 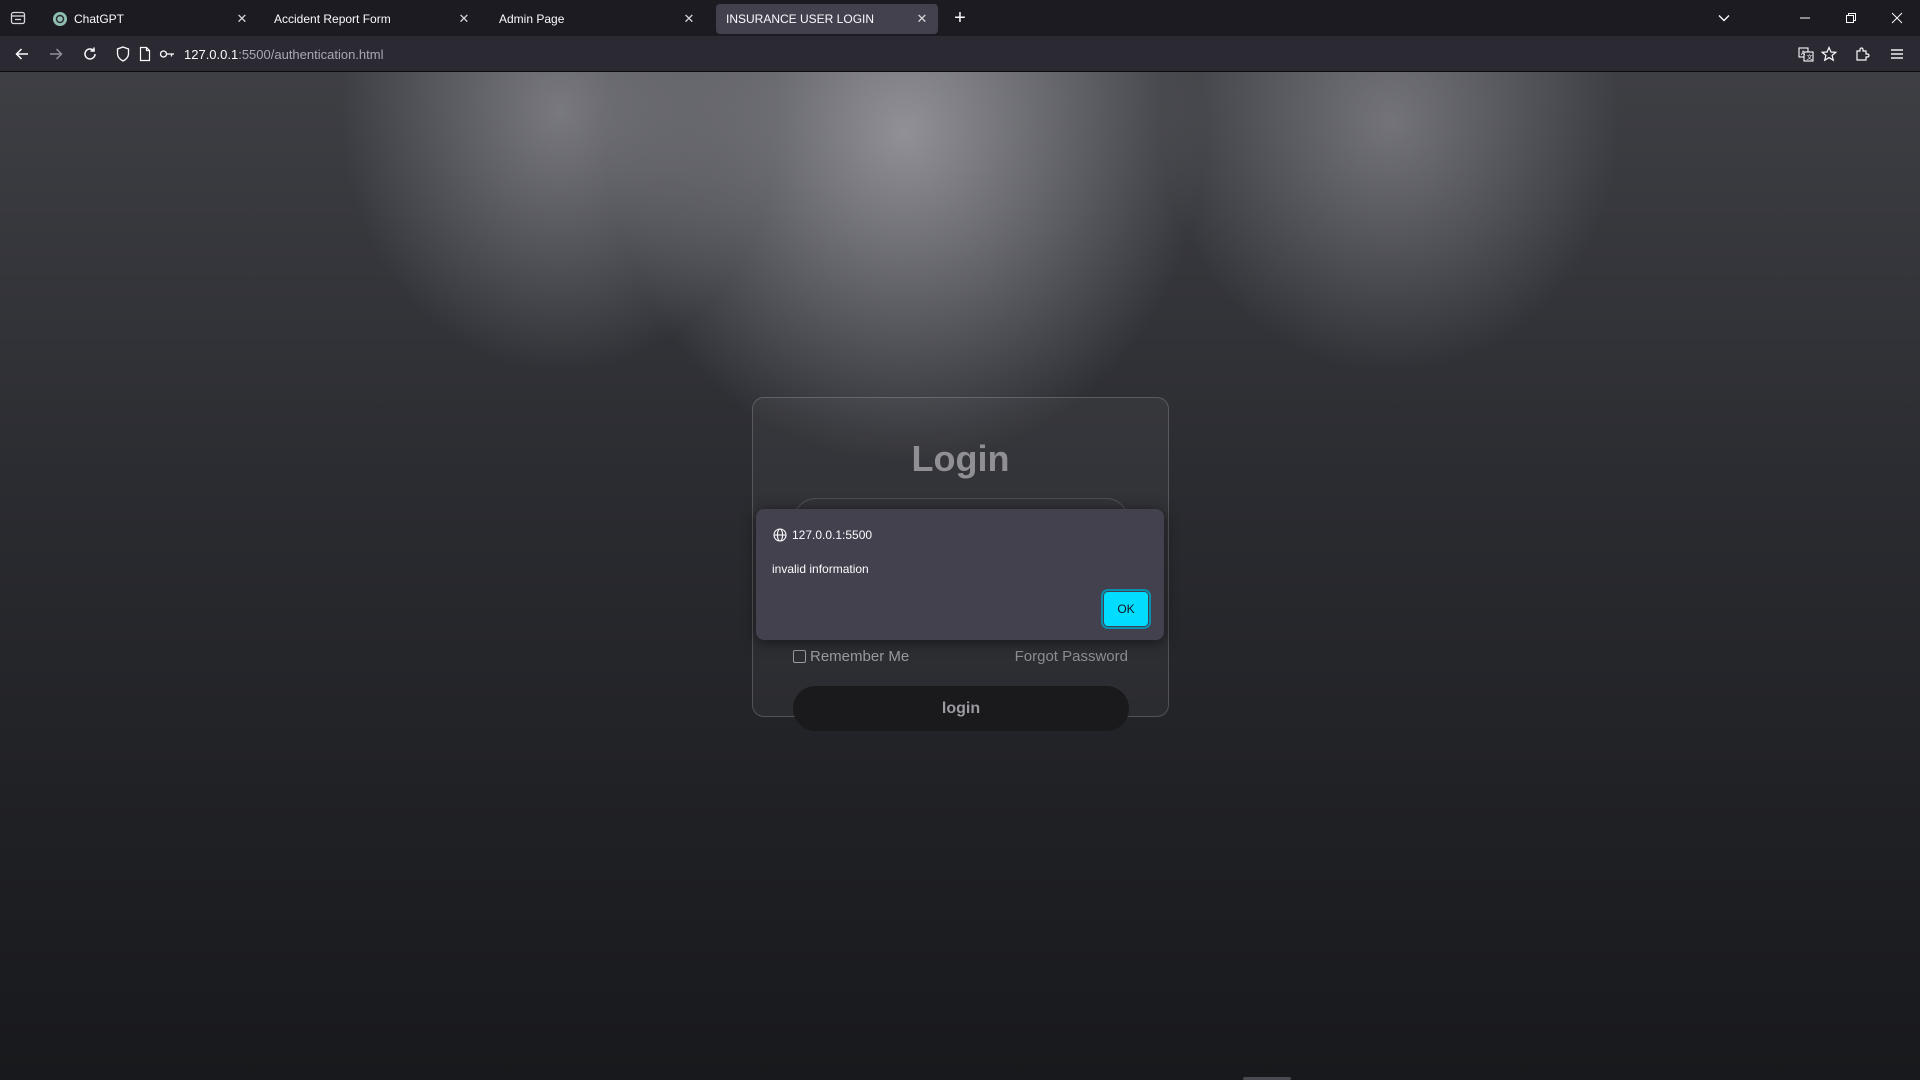 What do you see at coordinates (1810, 58) in the screenshot?
I see `svg-text: 文` at bounding box center [1810, 58].